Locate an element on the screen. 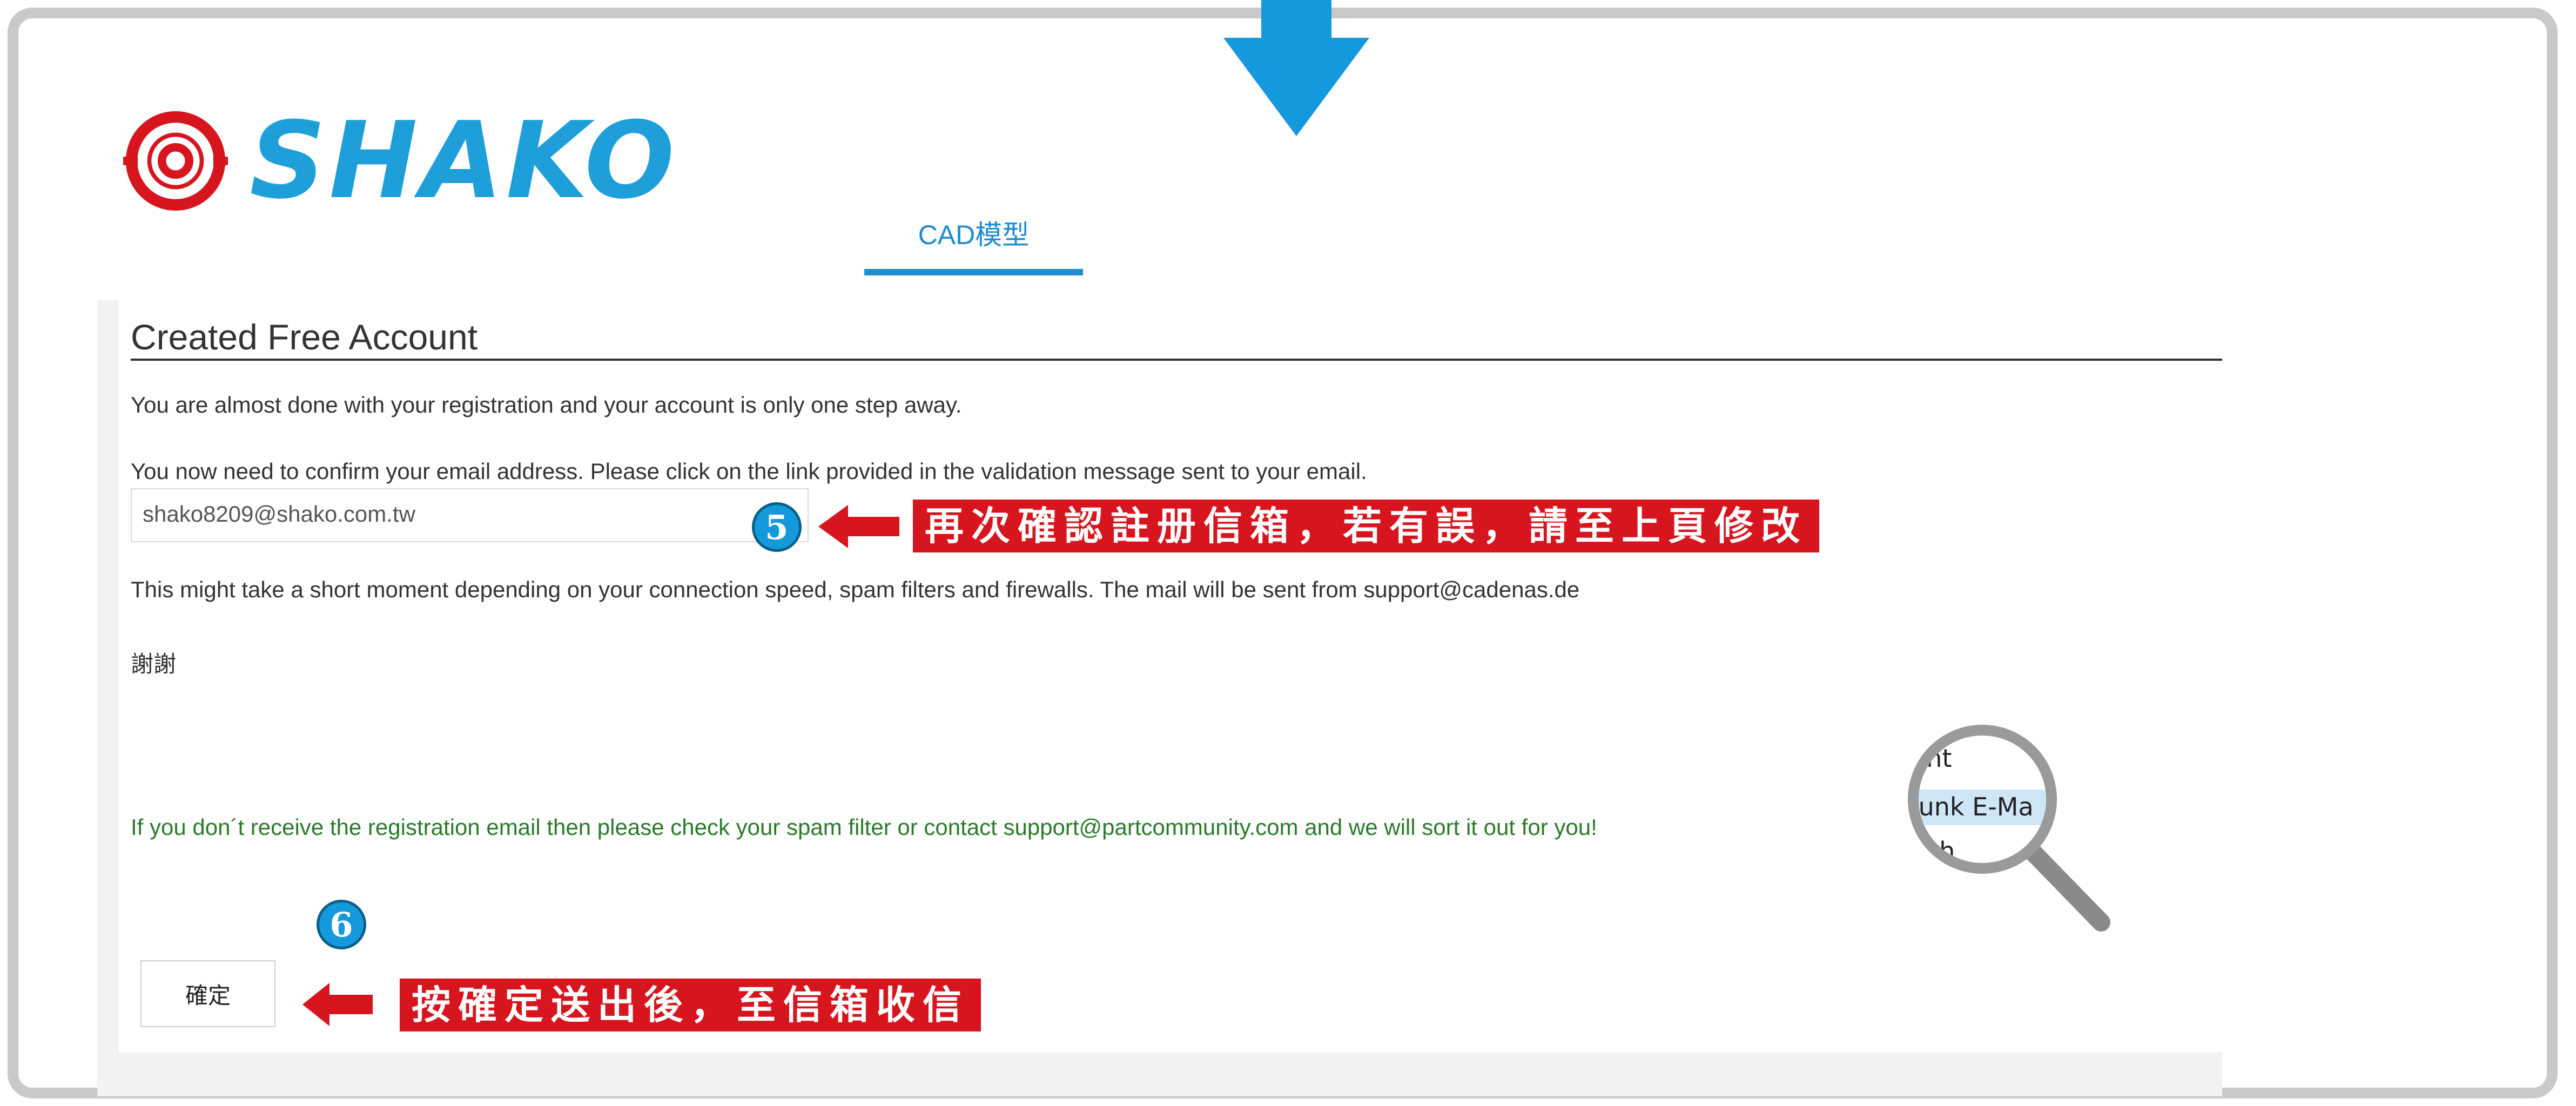 This screenshot has width=2576, height=1106. confirm-button: 確定 is located at coordinates (207, 993).